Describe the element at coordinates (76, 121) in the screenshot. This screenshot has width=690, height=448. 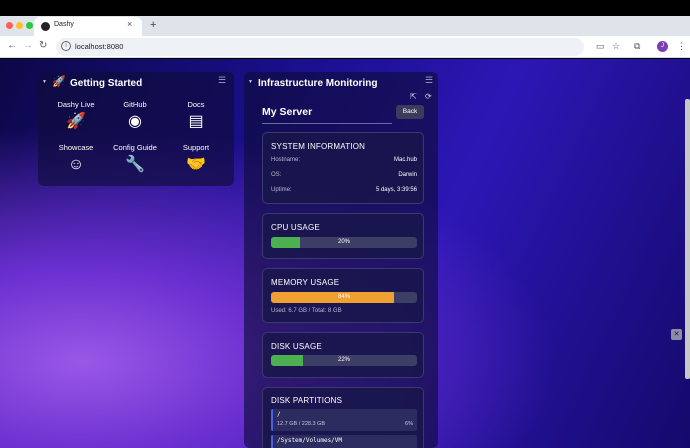
I see `astronaut-icon: 🚀` at that location.